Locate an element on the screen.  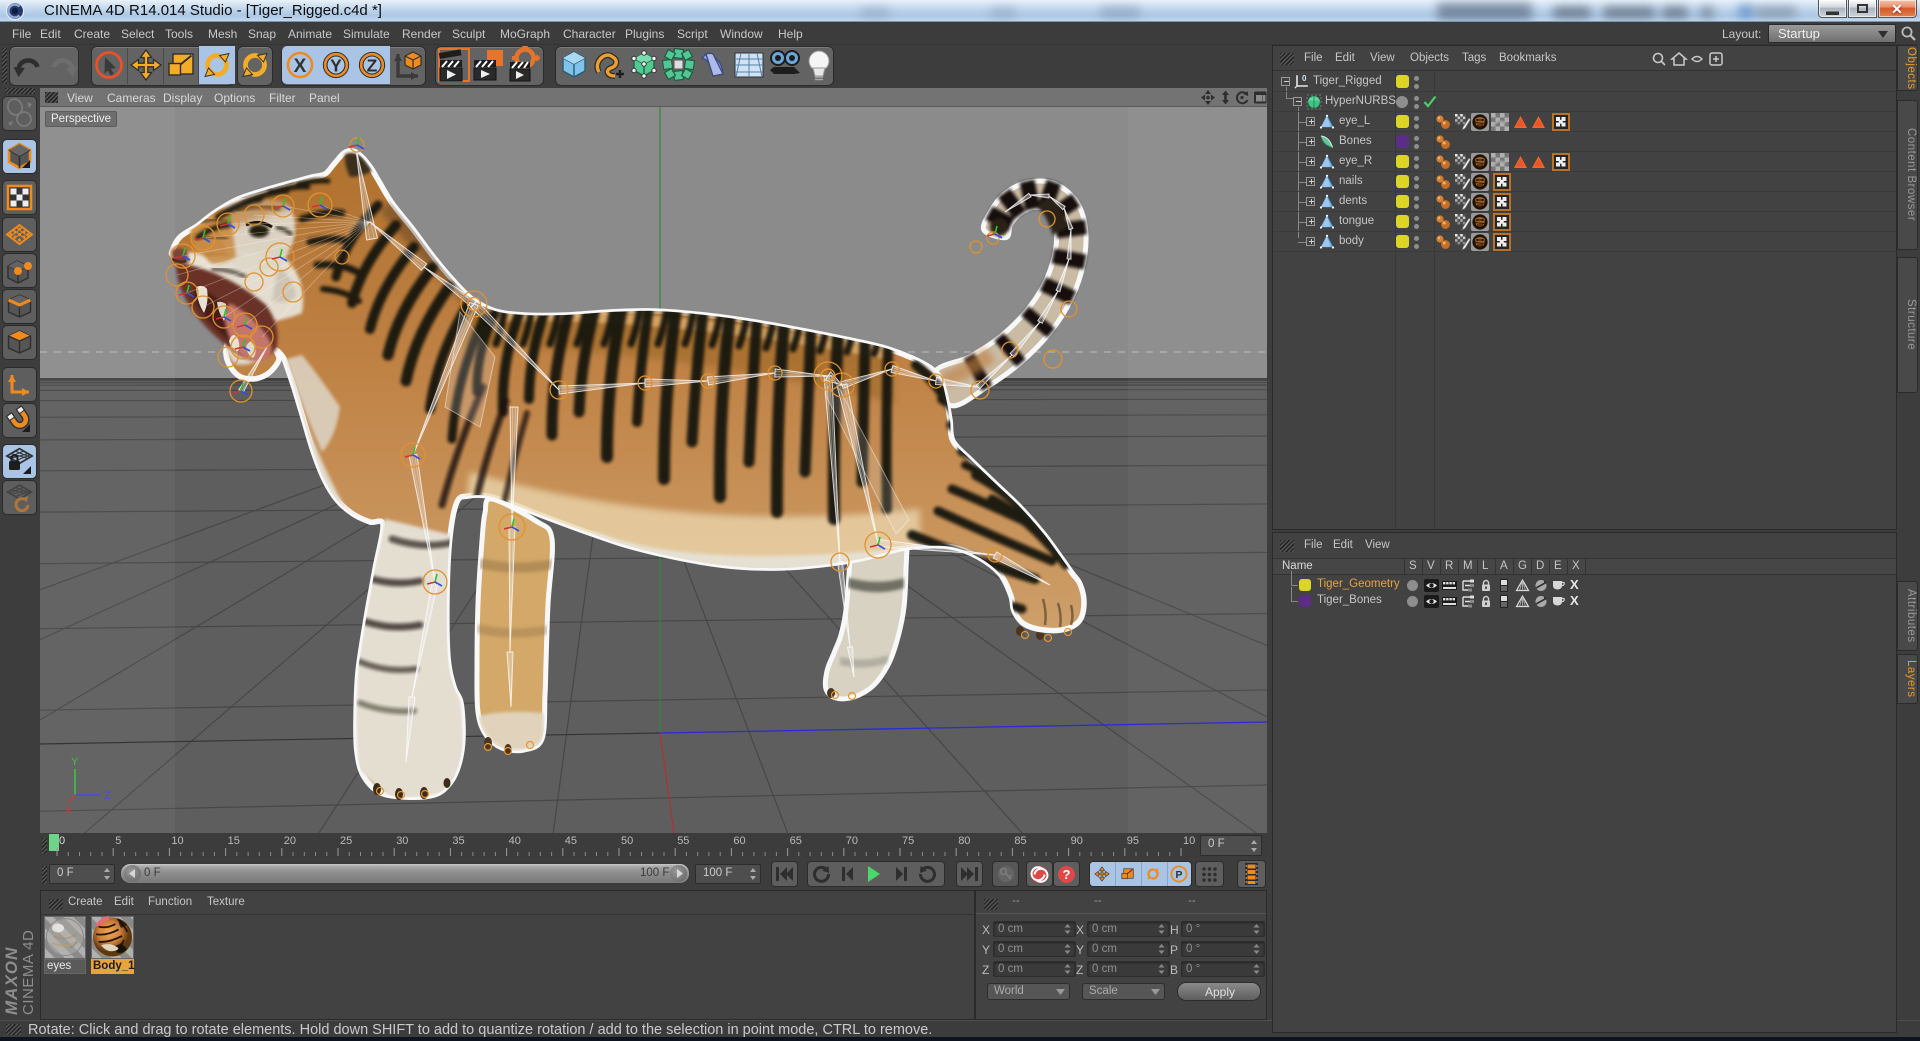
svg-text: 20 is located at coordinates (290, 841).